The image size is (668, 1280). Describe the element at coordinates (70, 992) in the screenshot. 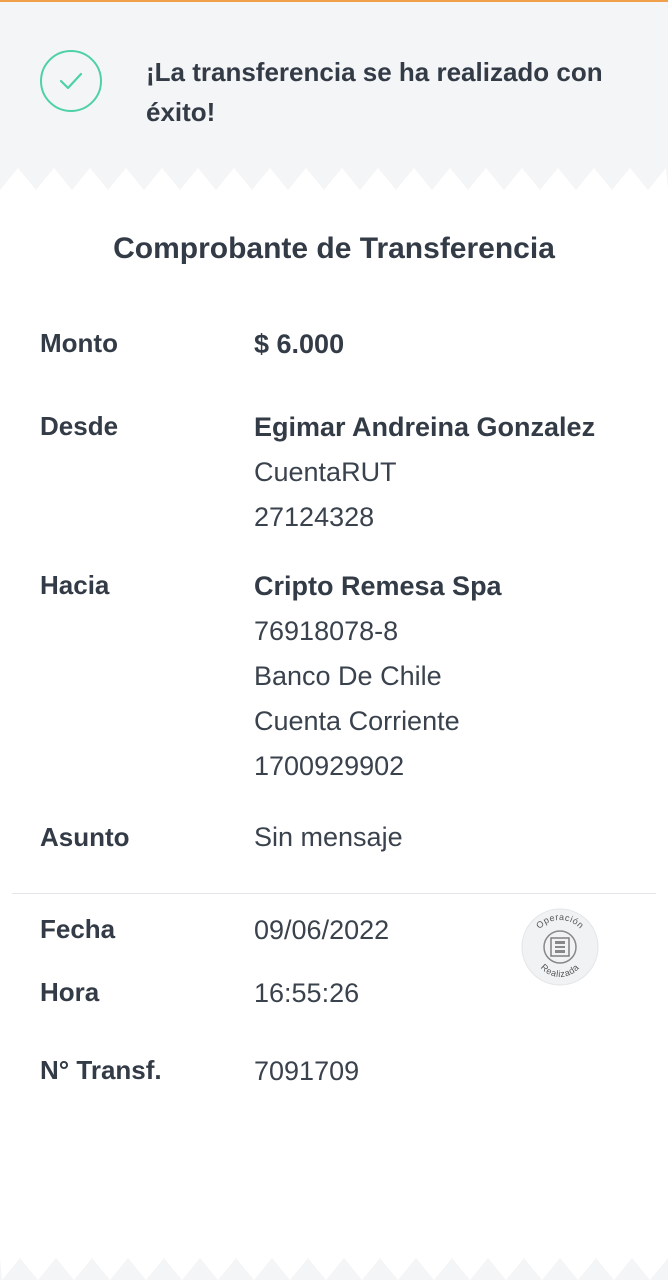

I see `time-label: Hora` at that location.